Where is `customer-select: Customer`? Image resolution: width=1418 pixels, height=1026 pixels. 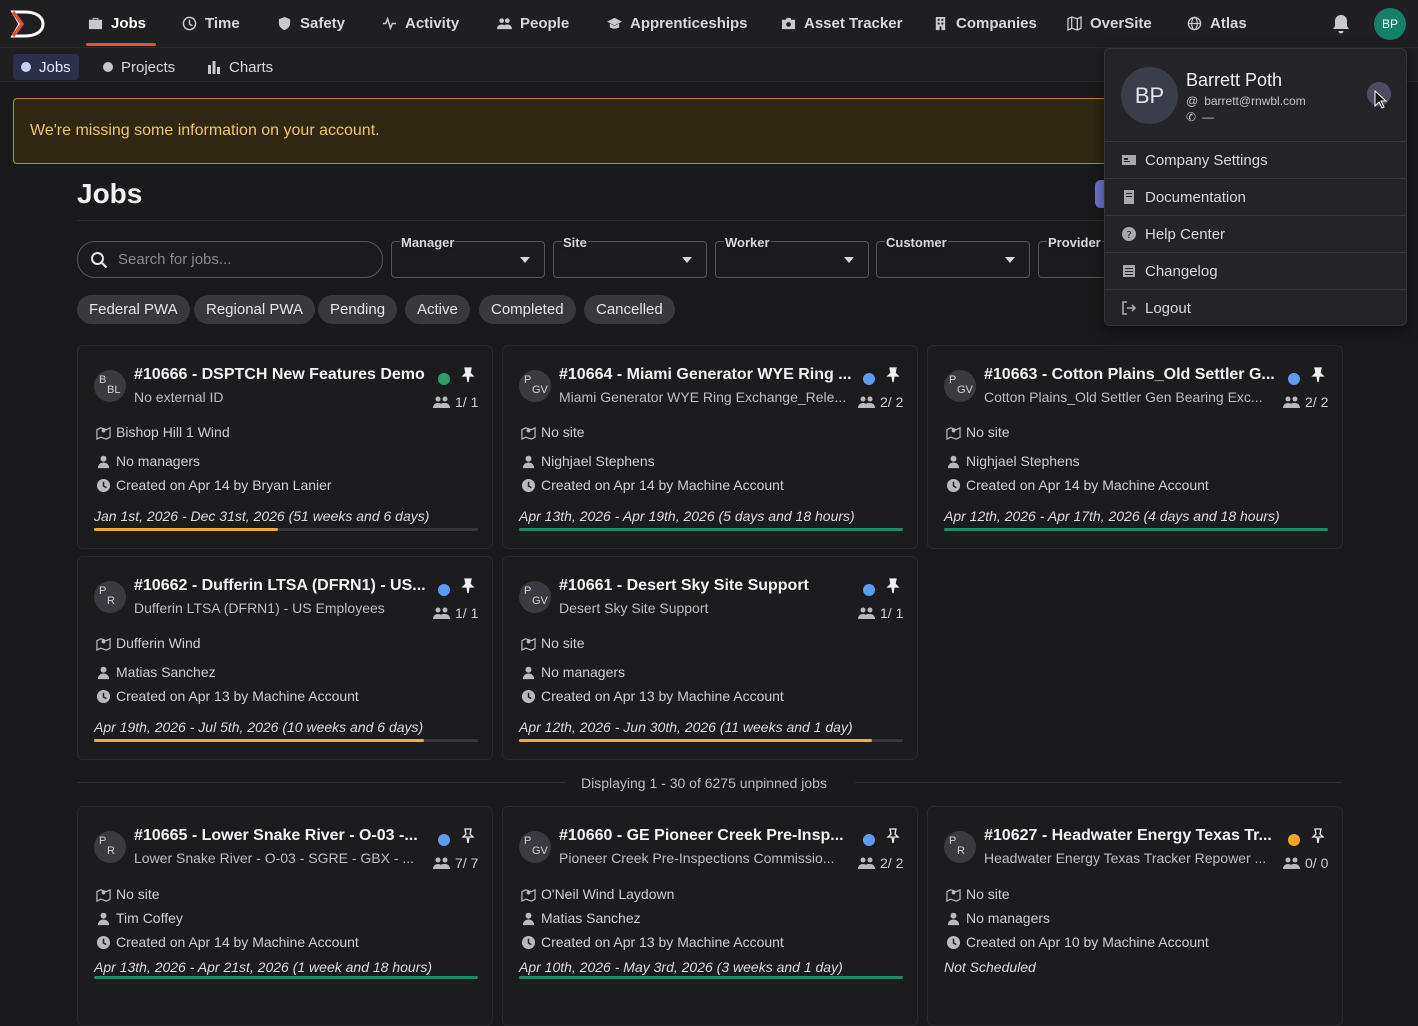
customer-select: Customer is located at coordinates (953, 256).